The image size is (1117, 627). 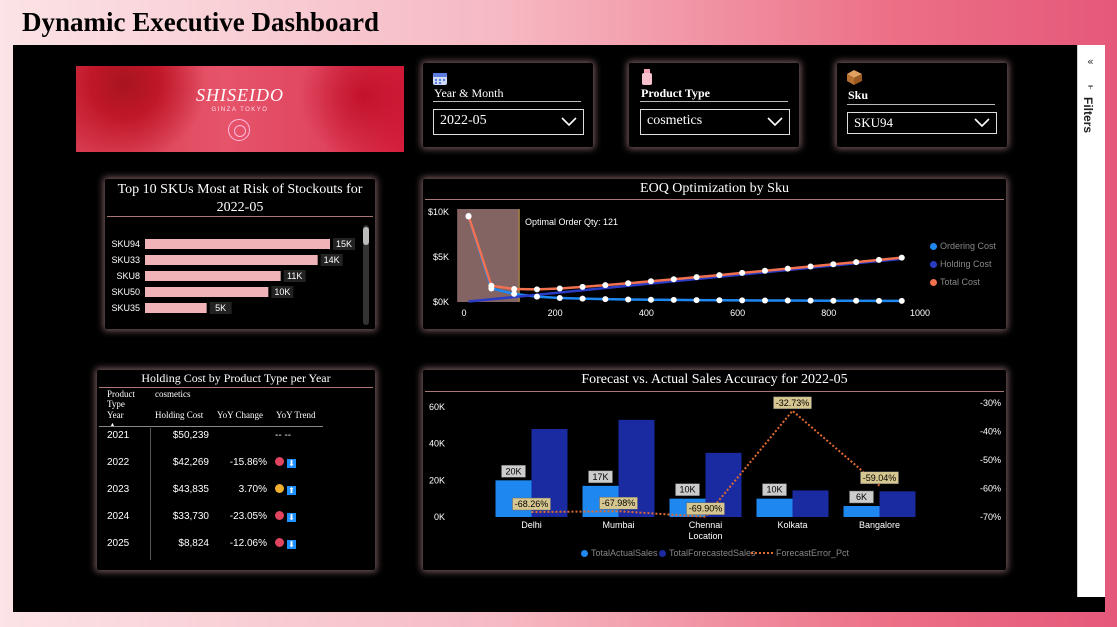 What do you see at coordinates (513, 471) in the screenshot?
I see `actual-data-label: 20K` at bounding box center [513, 471].